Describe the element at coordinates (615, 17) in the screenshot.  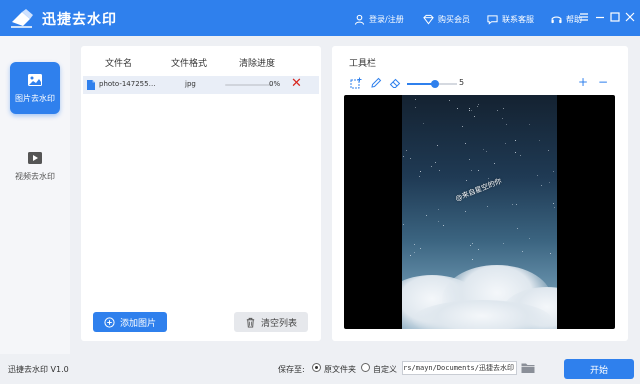
I see `maximize-icon` at that location.